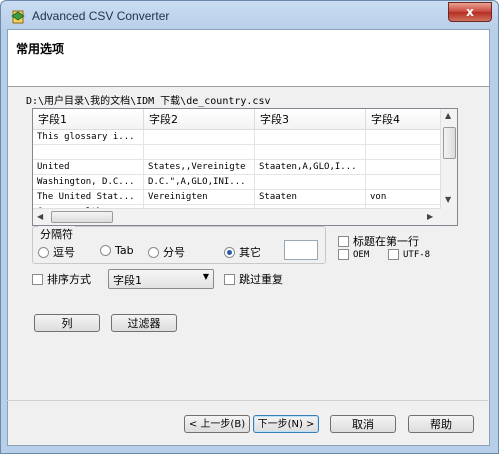 The height and width of the screenshot is (454, 499). Describe the element at coordinates (144, 323) in the screenshot. I see `filter-button: 过滤器` at that location.